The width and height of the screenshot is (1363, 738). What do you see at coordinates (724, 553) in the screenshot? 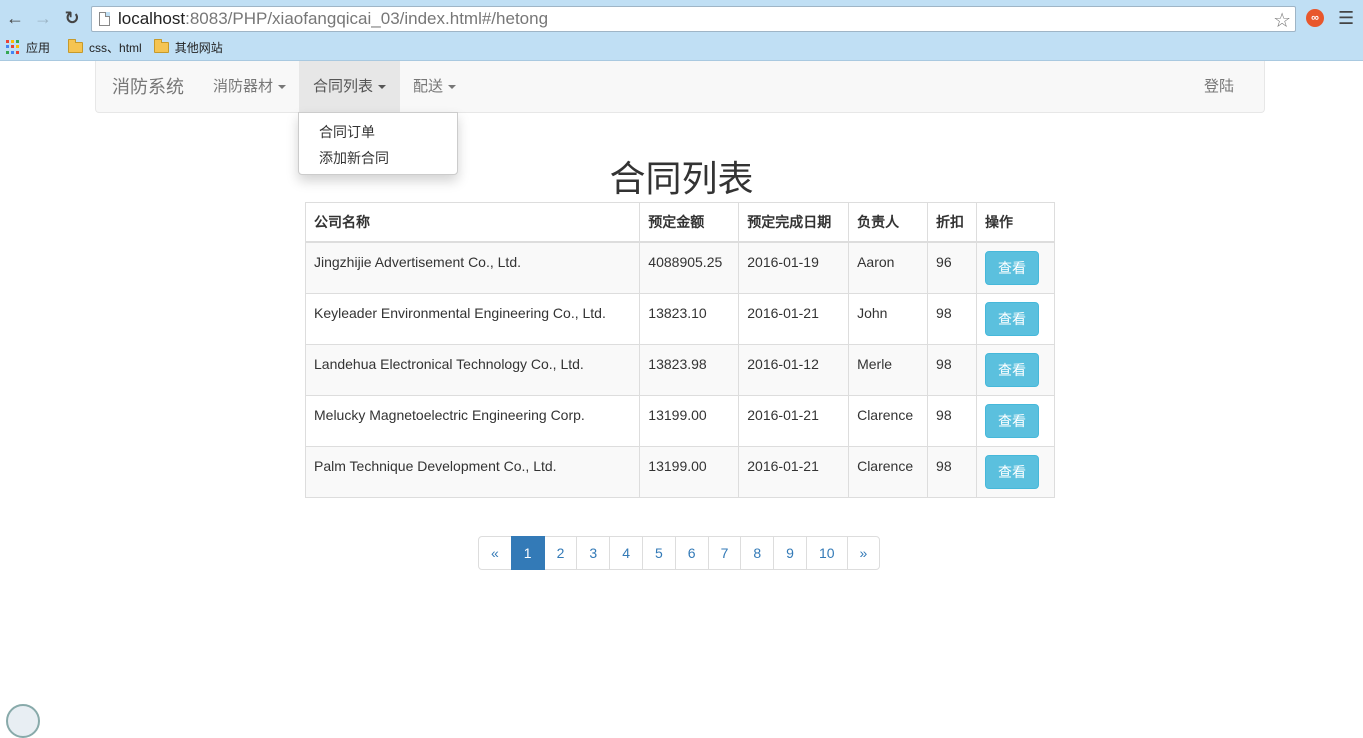
I see `page-7: 7` at bounding box center [724, 553].